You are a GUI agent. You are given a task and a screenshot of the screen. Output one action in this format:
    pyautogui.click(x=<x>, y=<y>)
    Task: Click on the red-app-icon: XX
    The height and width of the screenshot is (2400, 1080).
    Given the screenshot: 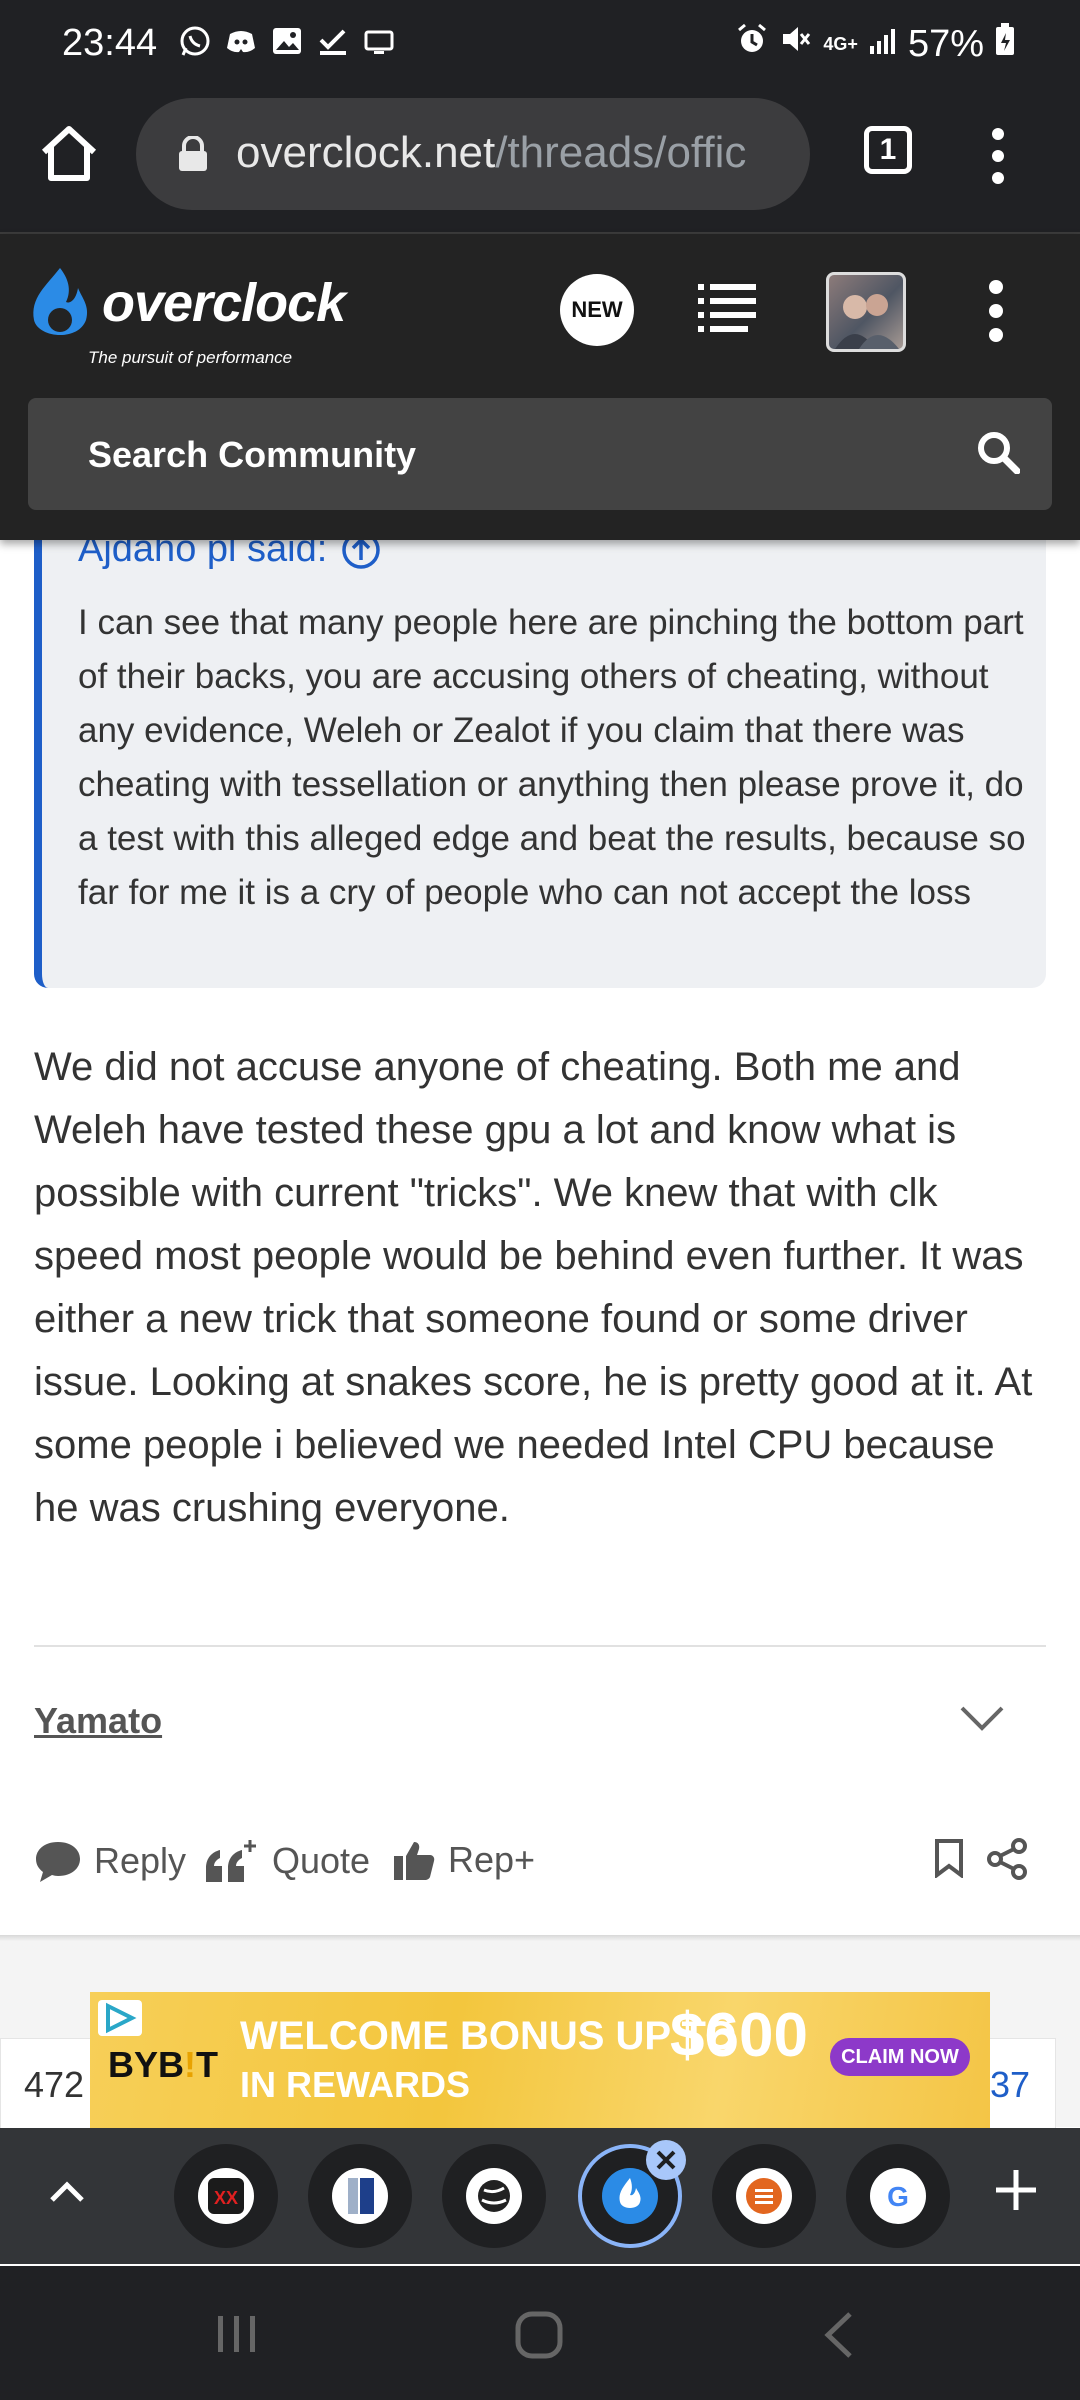 What is the action you would take?
    pyautogui.click(x=226, y=2196)
    